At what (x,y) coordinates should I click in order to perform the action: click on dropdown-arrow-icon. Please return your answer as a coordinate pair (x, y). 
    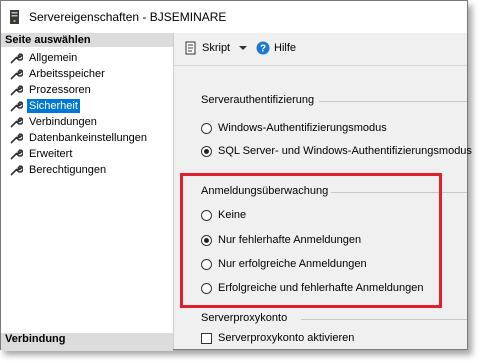
    Looking at the image, I should click on (243, 48).